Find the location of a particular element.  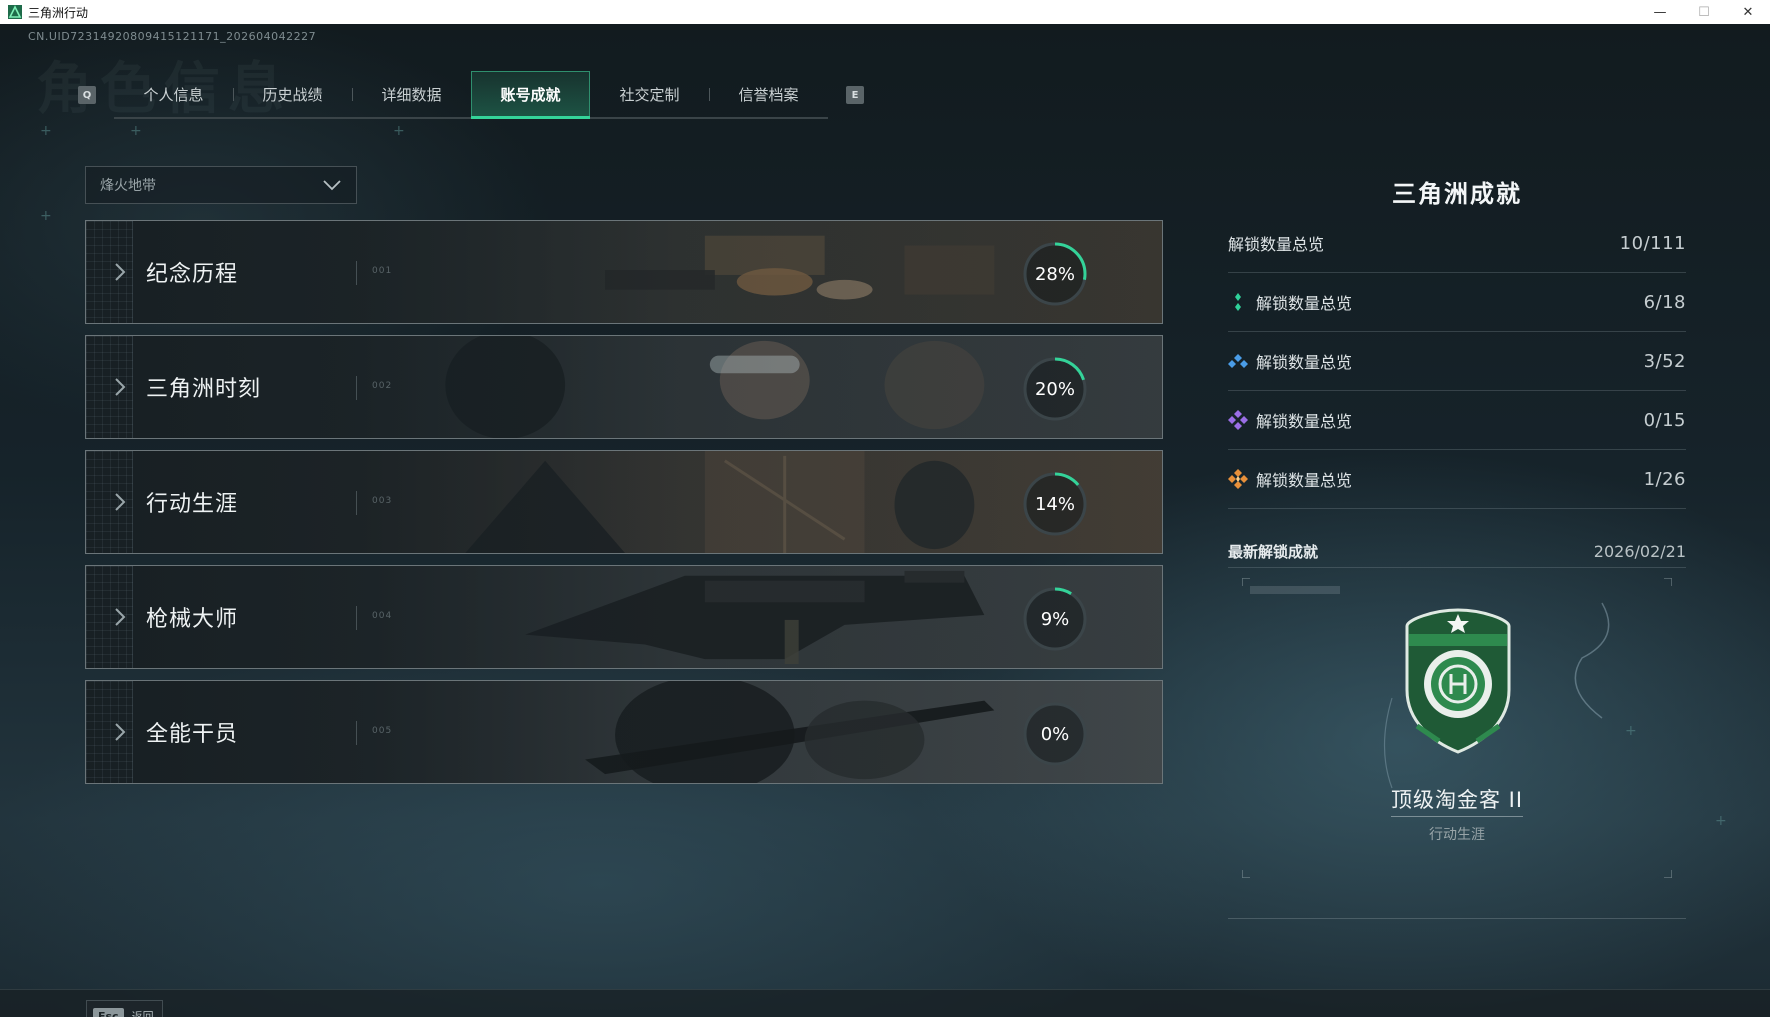

stat-value: 10/111 is located at coordinates (1652, 243).